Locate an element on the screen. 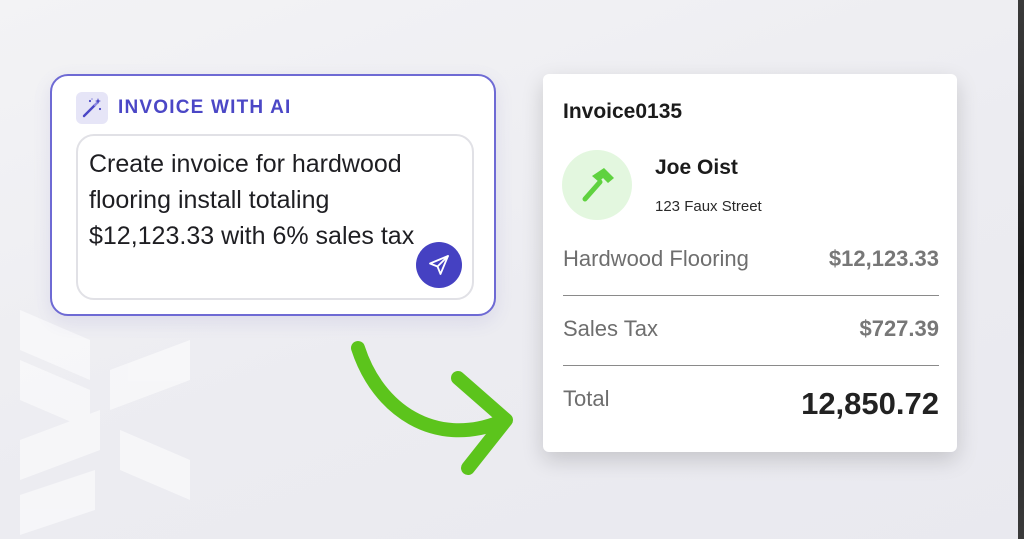 The width and height of the screenshot is (1024, 539). send-button is located at coordinates (439, 265).